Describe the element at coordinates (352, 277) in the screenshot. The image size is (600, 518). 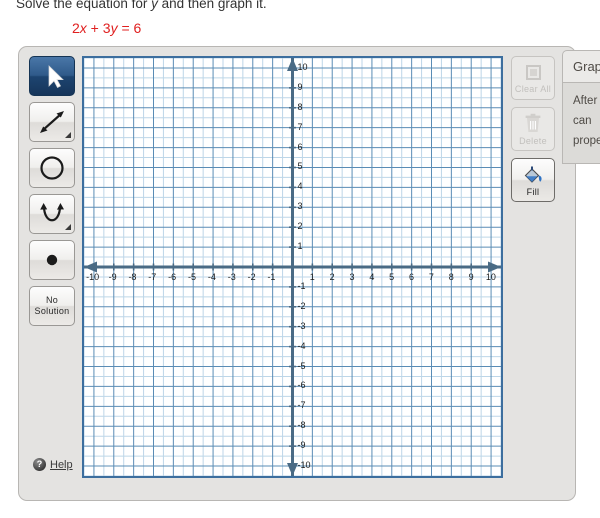
I see `x-tick-label: 3` at that location.